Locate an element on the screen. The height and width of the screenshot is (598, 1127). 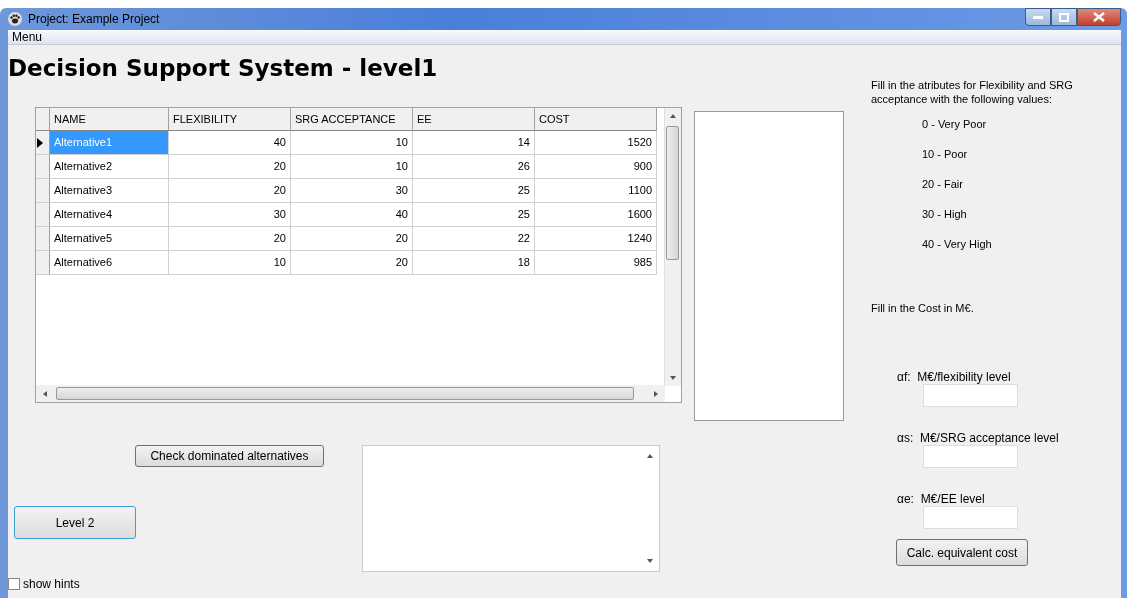
check-dominated-button: Check dominated alternatives is located at coordinates (229, 456).